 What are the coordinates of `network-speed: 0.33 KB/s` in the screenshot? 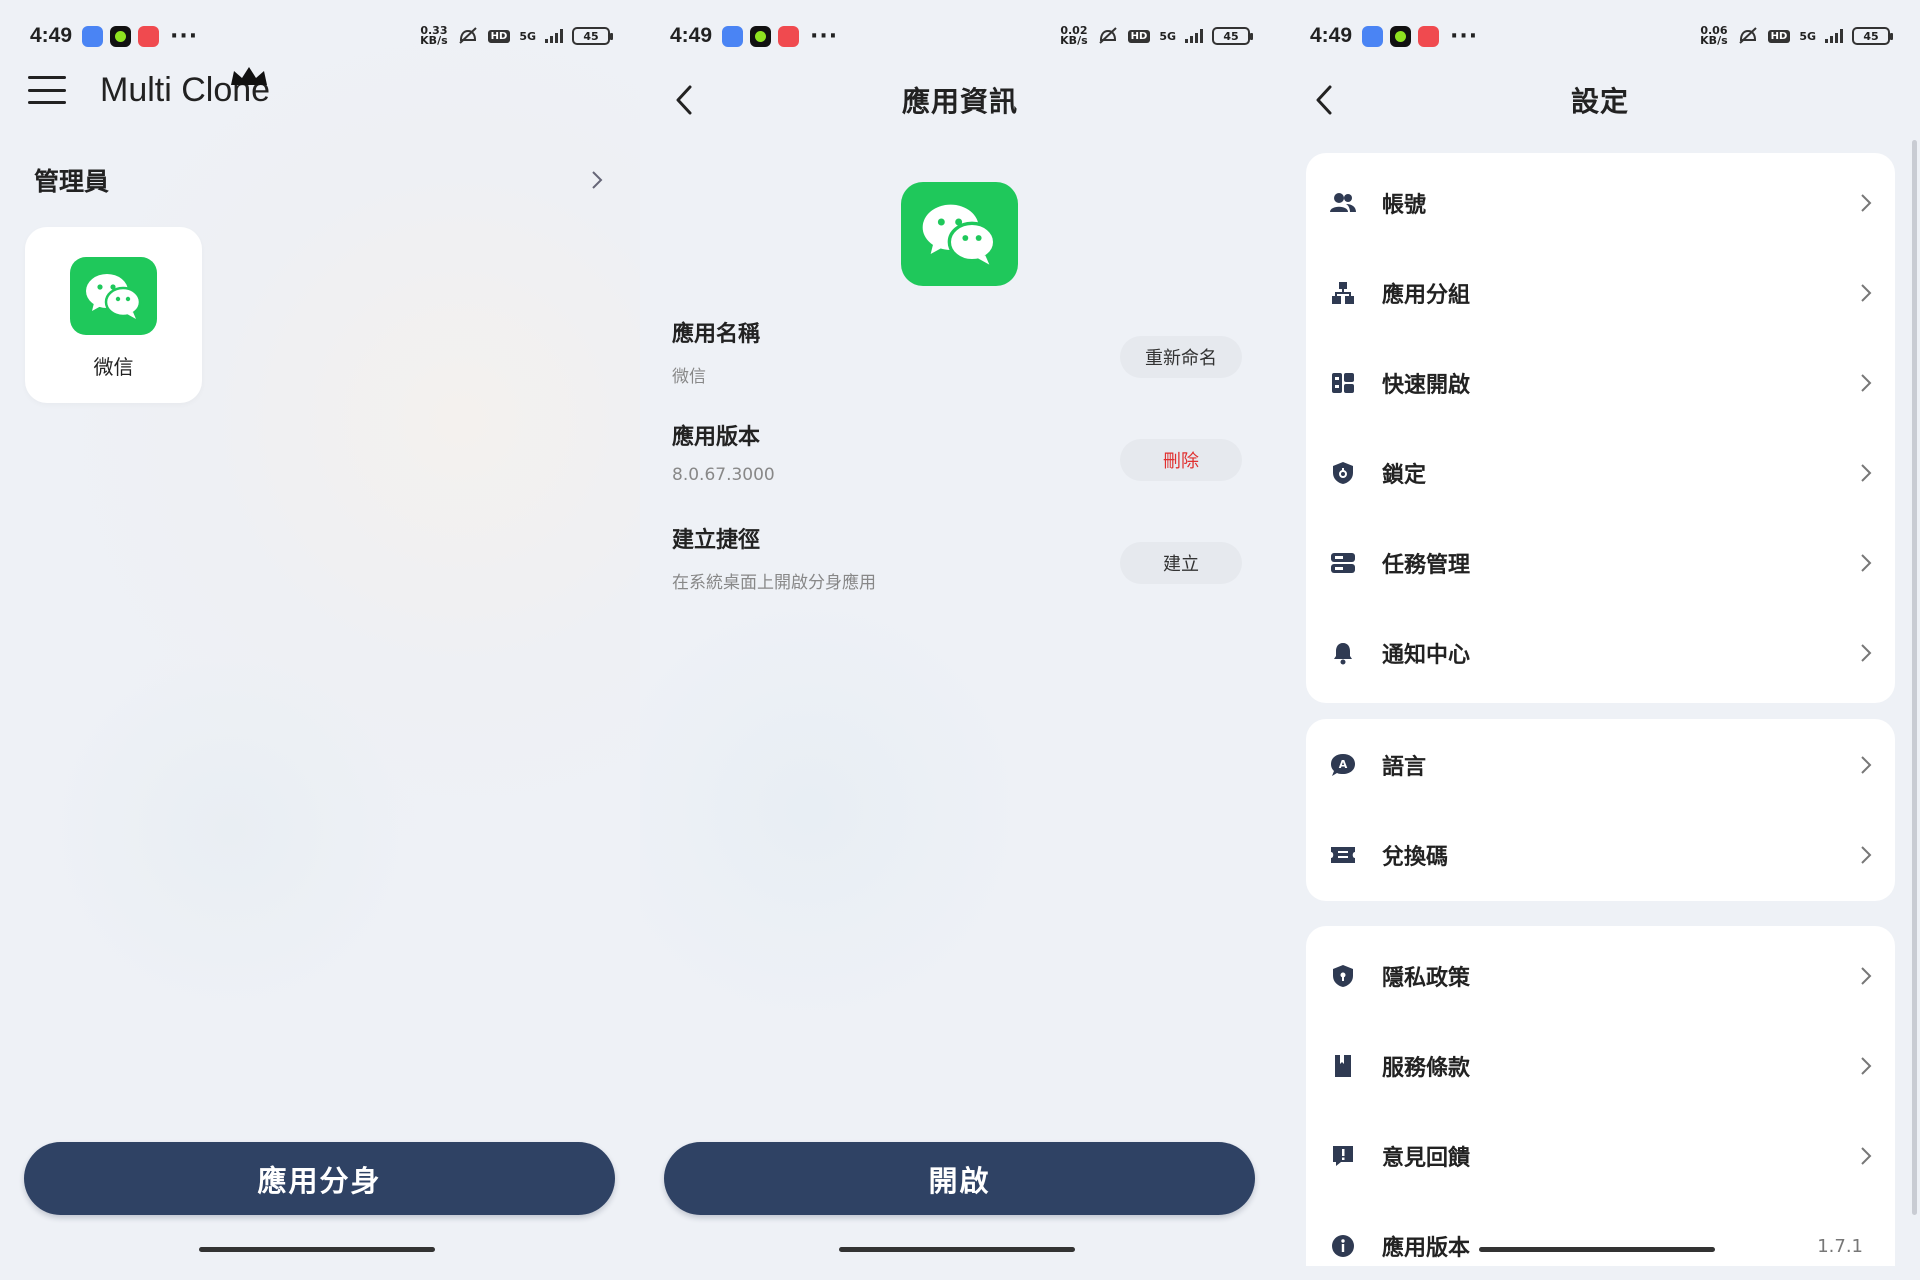 It's located at (434, 36).